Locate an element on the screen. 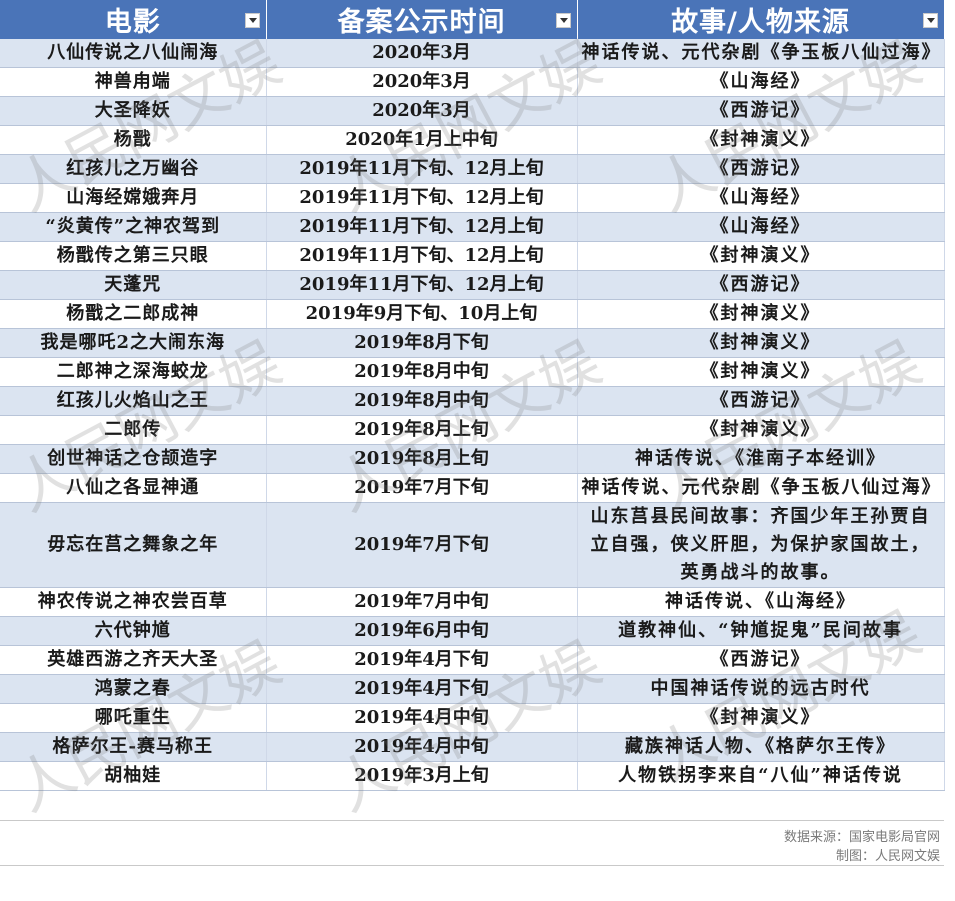  header-source: 故事/人物来源 is located at coordinates (761, 19).